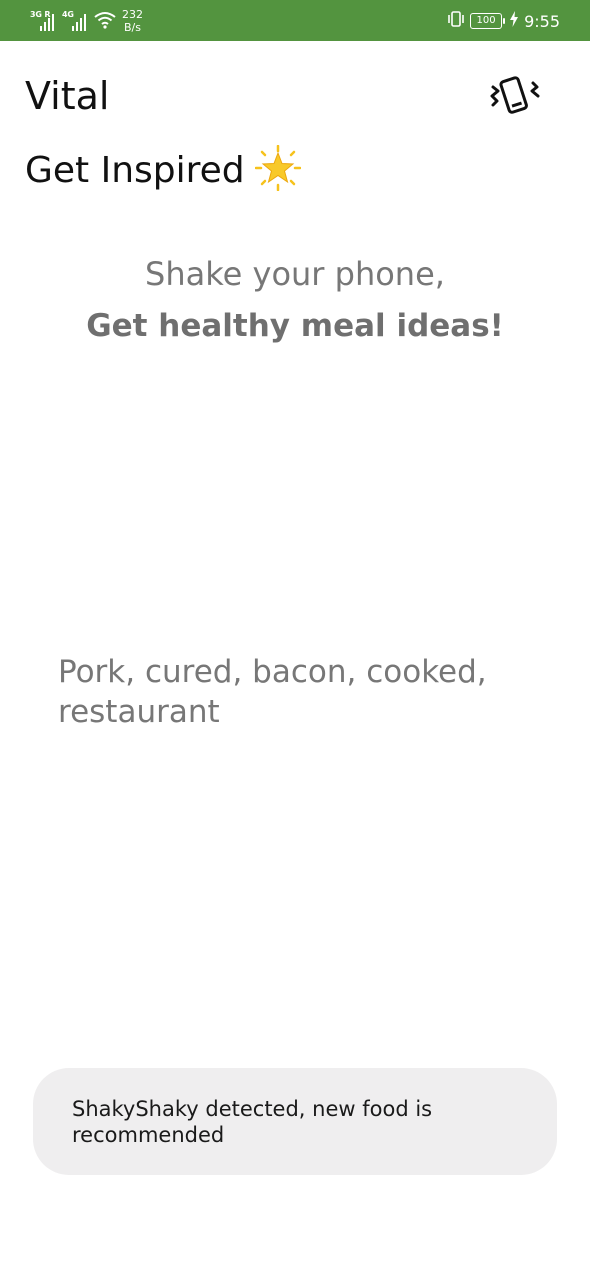 Image resolution: width=590 pixels, height=1280 pixels. I want to click on phone-shake-icon, so click(515, 95).